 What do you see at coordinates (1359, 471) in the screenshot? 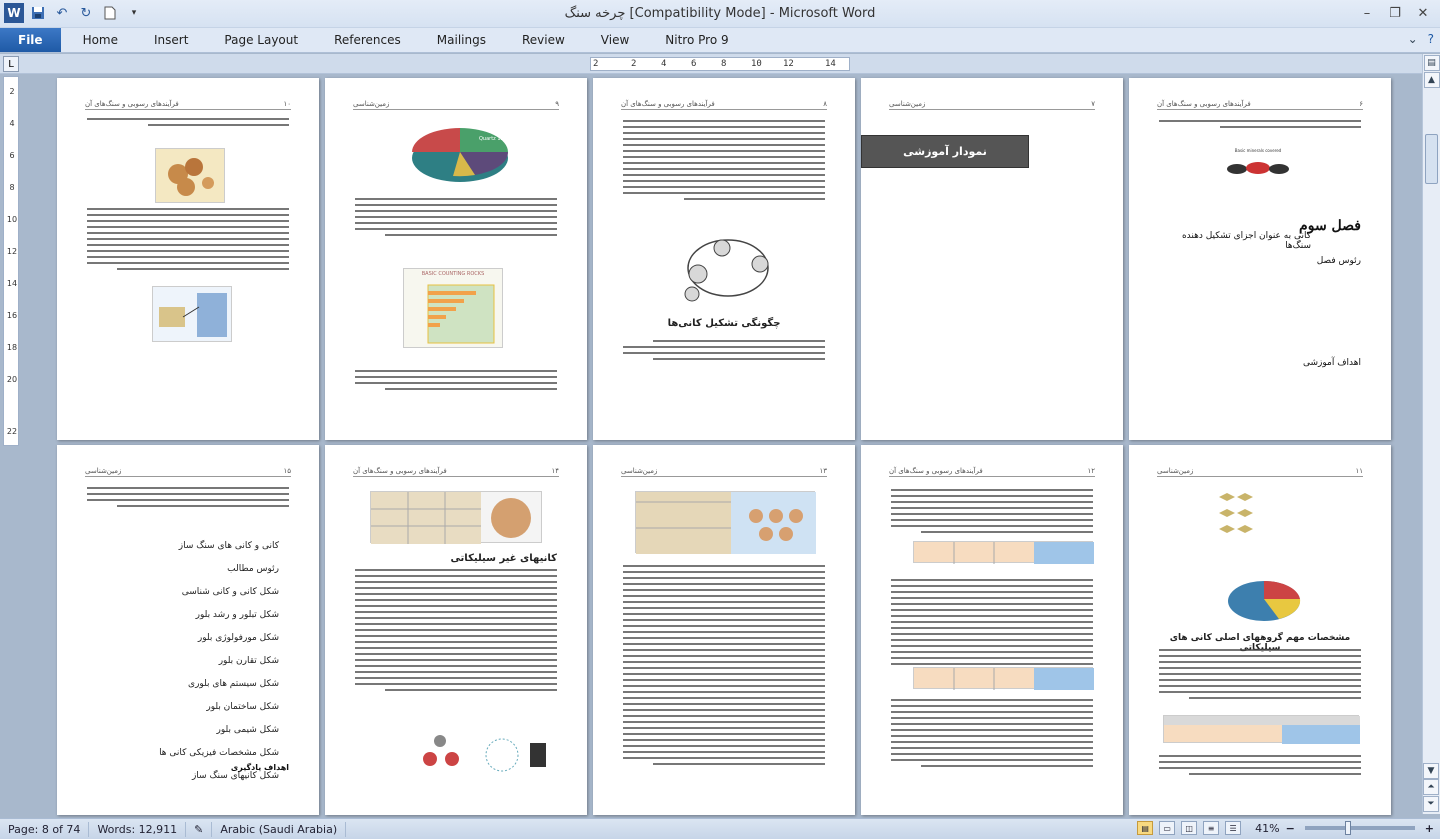
I see `page-number: ۱۱` at bounding box center [1359, 471].